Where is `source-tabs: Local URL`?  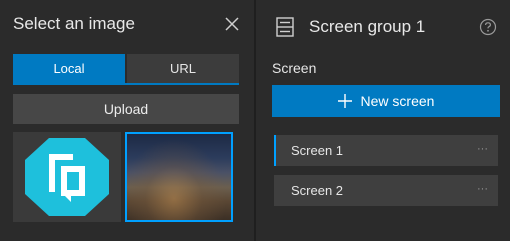 source-tabs: Local URL is located at coordinates (126, 69).